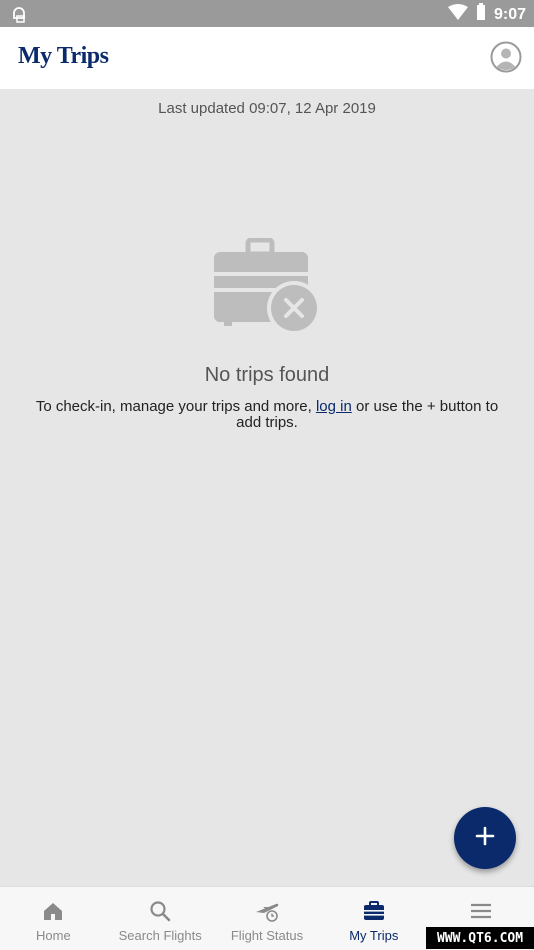 Image resolution: width=534 pixels, height=950 pixels. What do you see at coordinates (267, 13) in the screenshot?
I see `status-bar: 9:07` at bounding box center [267, 13].